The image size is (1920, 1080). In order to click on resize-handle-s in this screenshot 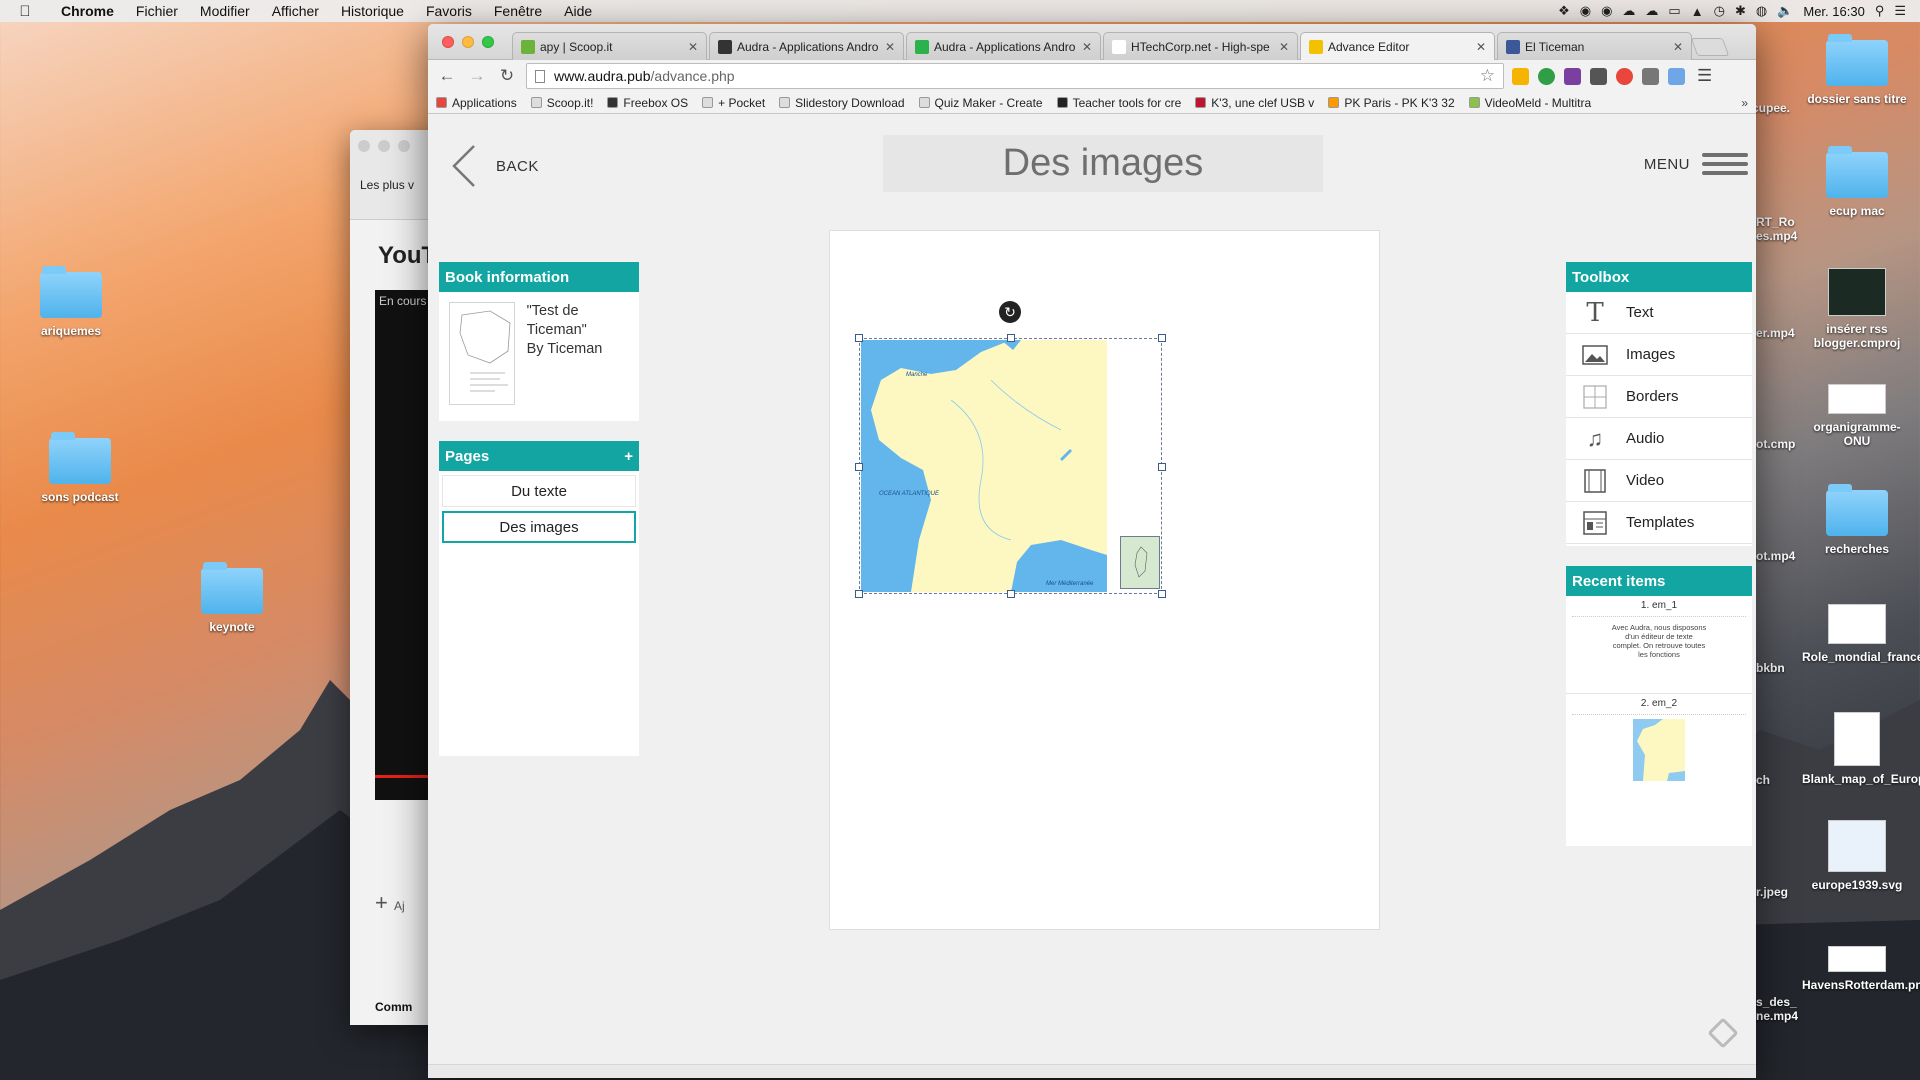, I will do `click(1011, 594)`.